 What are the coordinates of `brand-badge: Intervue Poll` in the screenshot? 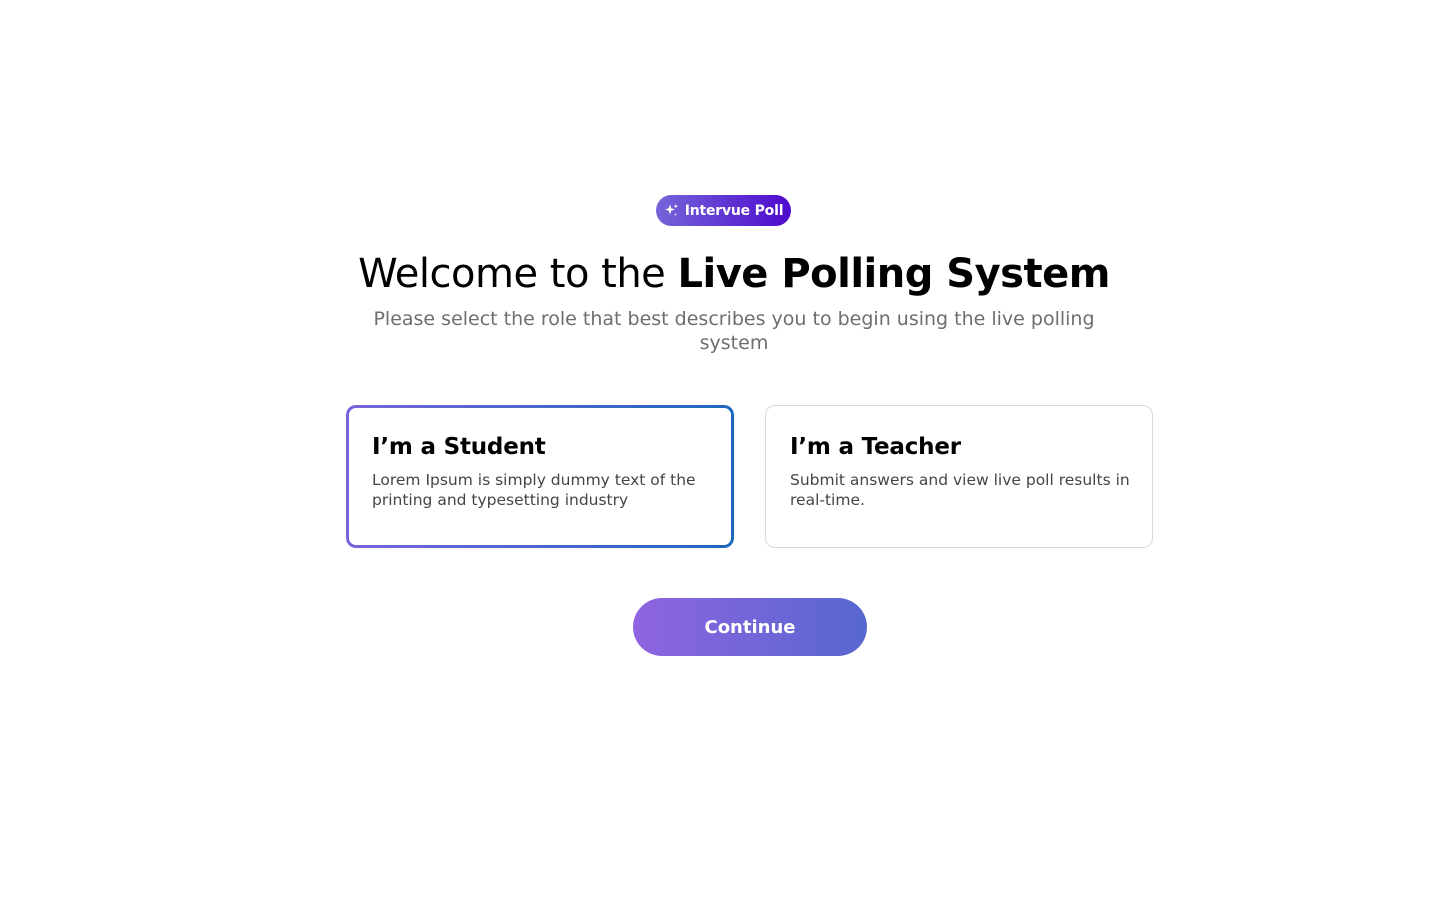 It's located at (723, 210).